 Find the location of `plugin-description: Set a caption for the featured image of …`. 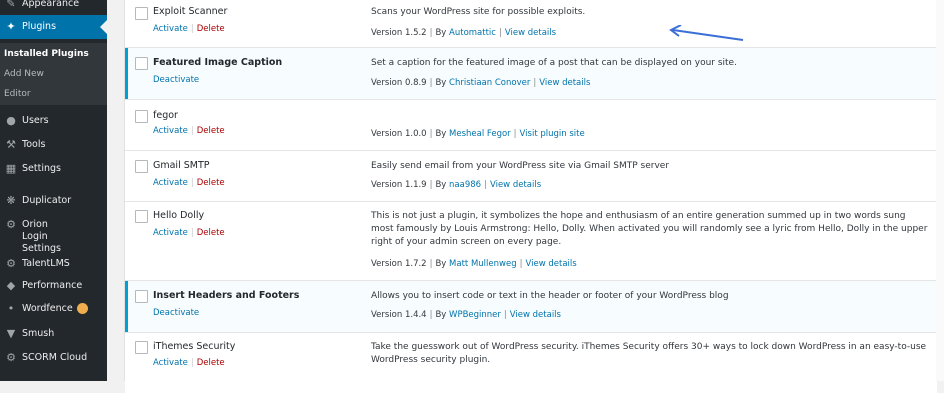

plugin-description: Set a caption for the featured image of … is located at coordinates (554, 63).